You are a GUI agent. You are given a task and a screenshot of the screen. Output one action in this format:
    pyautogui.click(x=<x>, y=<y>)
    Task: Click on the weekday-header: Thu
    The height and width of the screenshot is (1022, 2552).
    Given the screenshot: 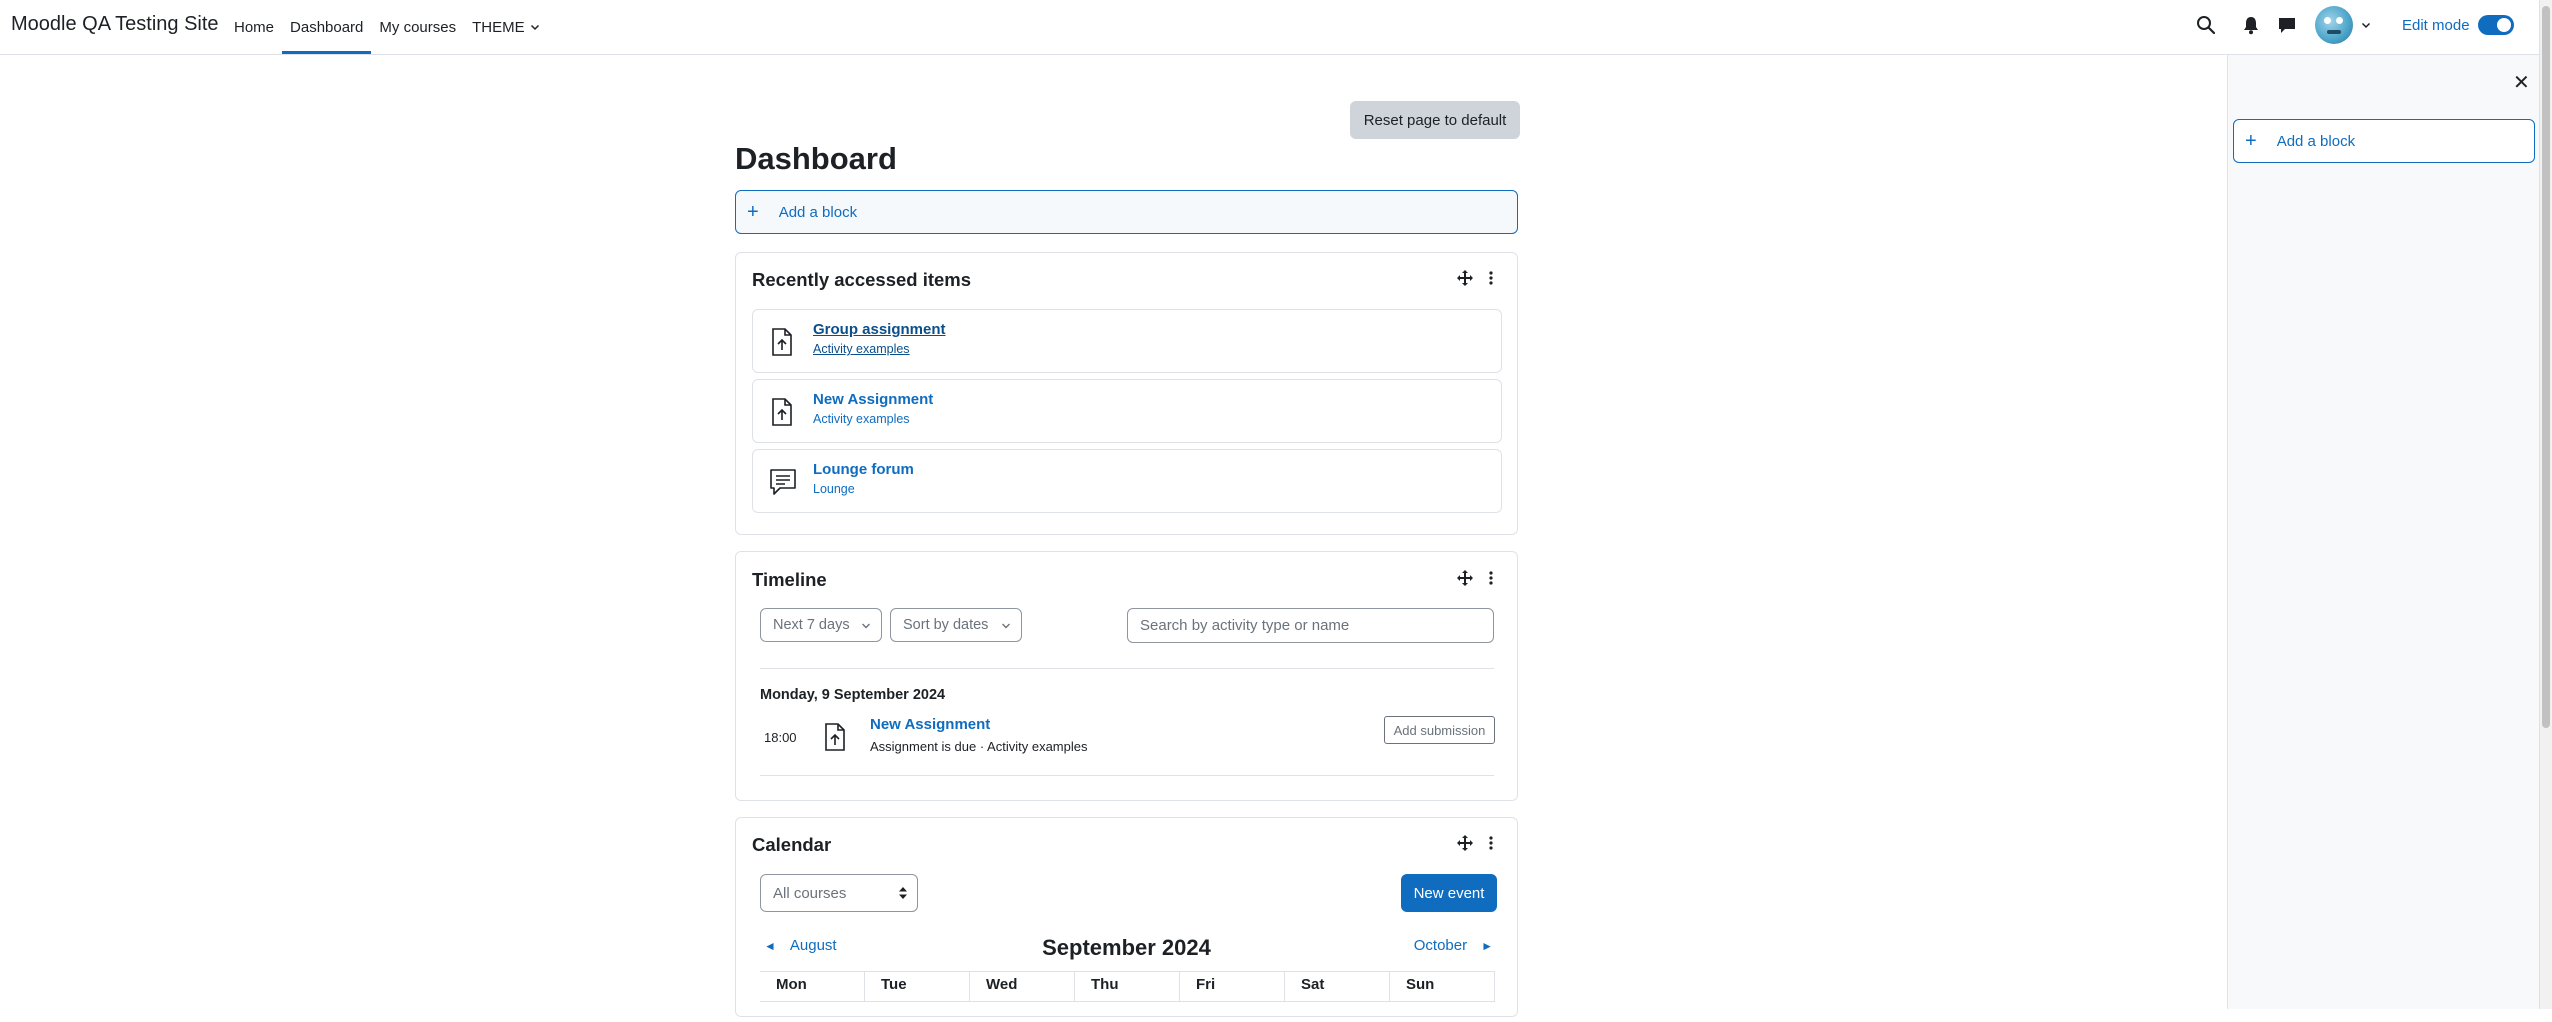 What is the action you would take?
    pyautogui.click(x=1126, y=987)
    